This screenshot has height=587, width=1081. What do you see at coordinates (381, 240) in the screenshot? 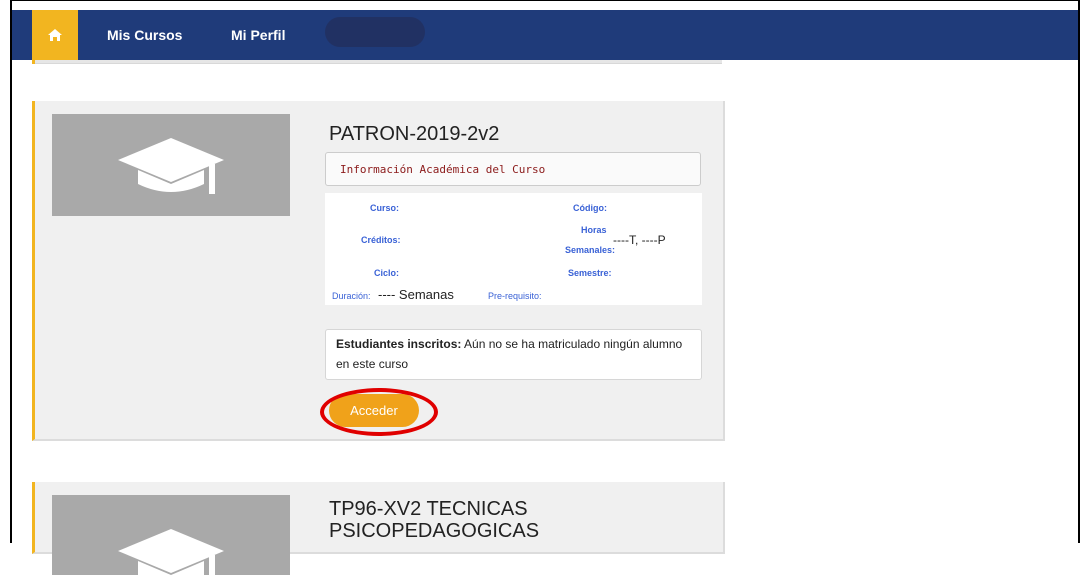
I see `creditos-label: Créditos:` at bounding box center [381, 240].